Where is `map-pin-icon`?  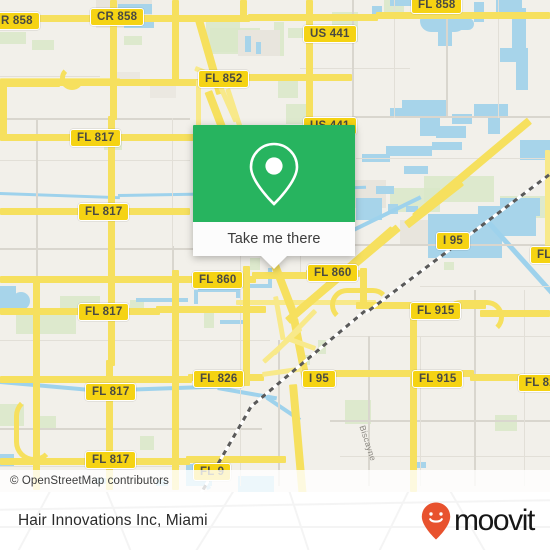 map-pin-icon is located at coordinates (274, 174).